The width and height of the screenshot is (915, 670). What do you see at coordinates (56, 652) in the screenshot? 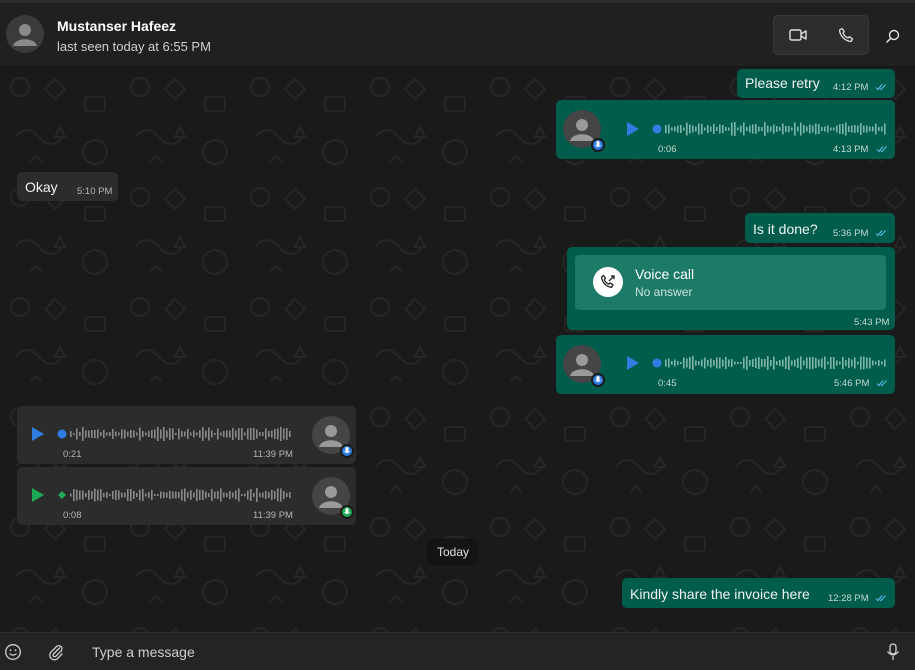
I see `attach-button` at bounding box center [56, 652].